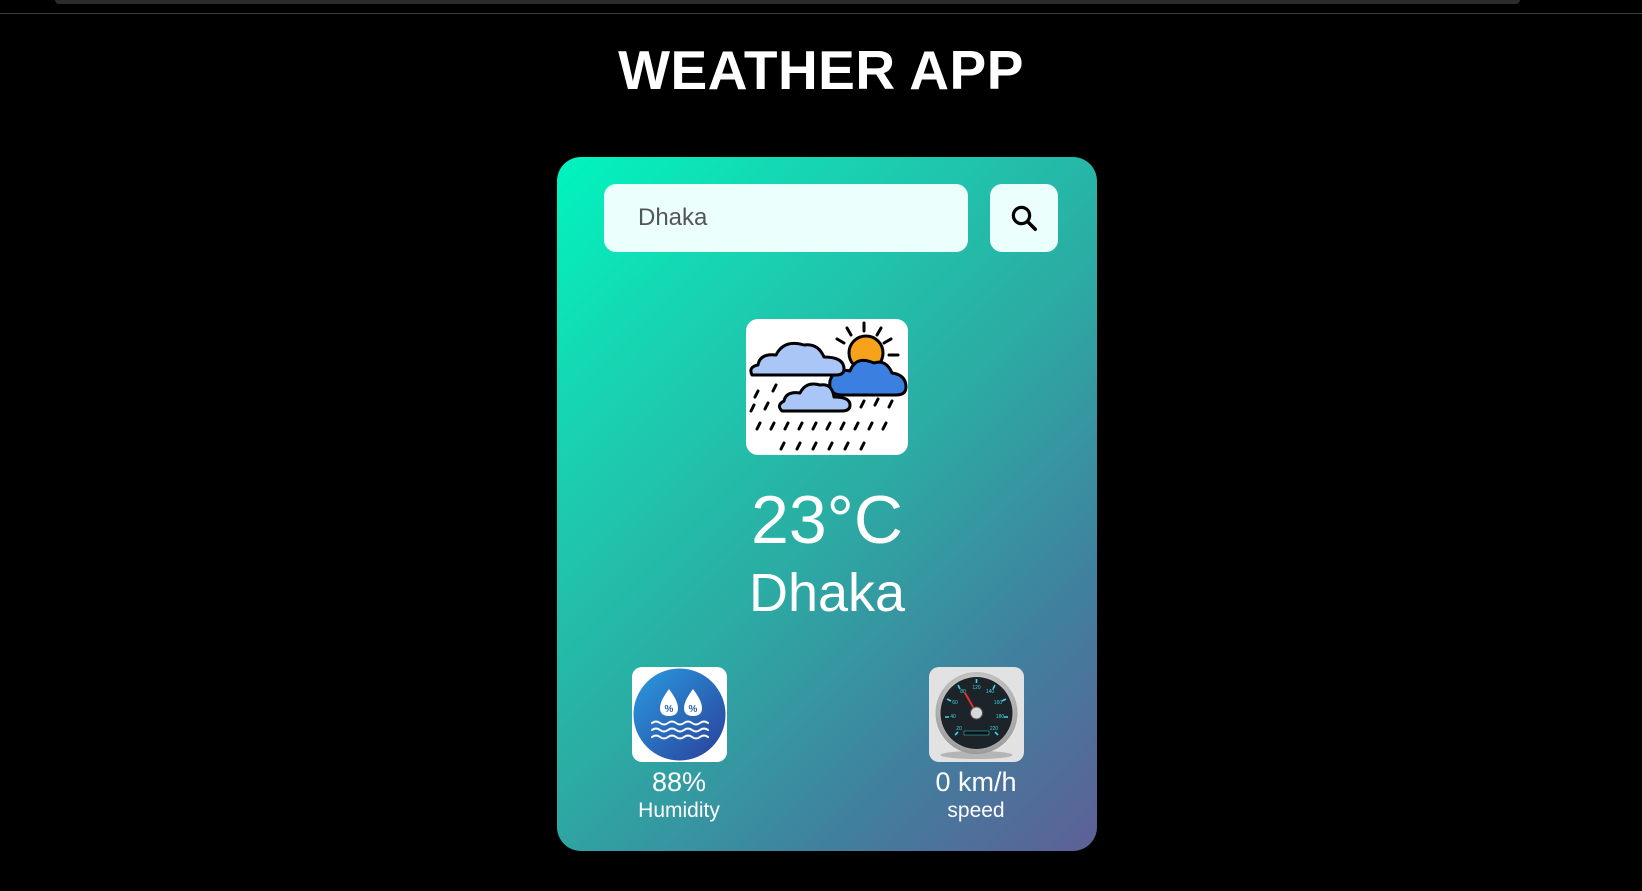 Image resolution: width=1642 pixels, height=891 pixels. I want to click on city-search-input, so click(786, 218).